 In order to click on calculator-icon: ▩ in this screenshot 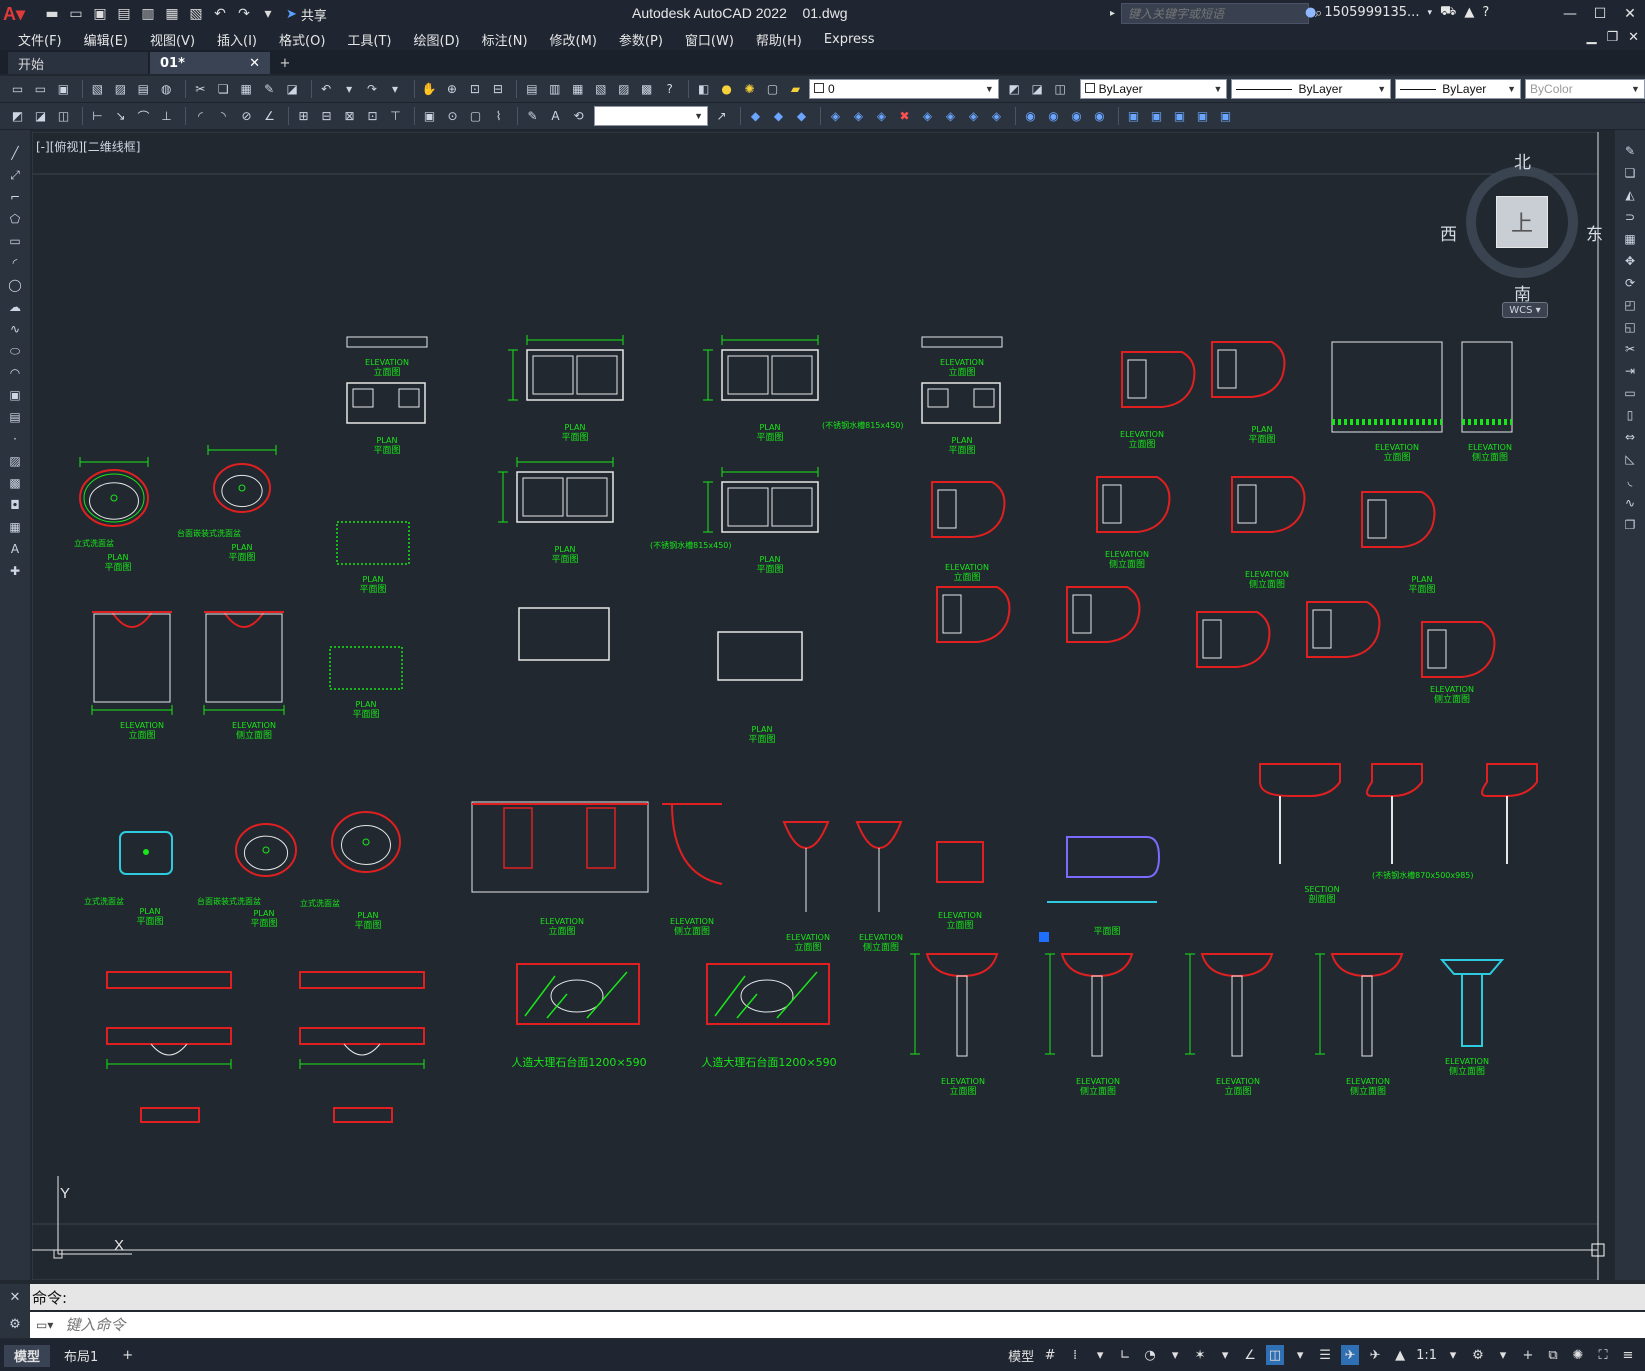, I will do `click(646, 89)`.